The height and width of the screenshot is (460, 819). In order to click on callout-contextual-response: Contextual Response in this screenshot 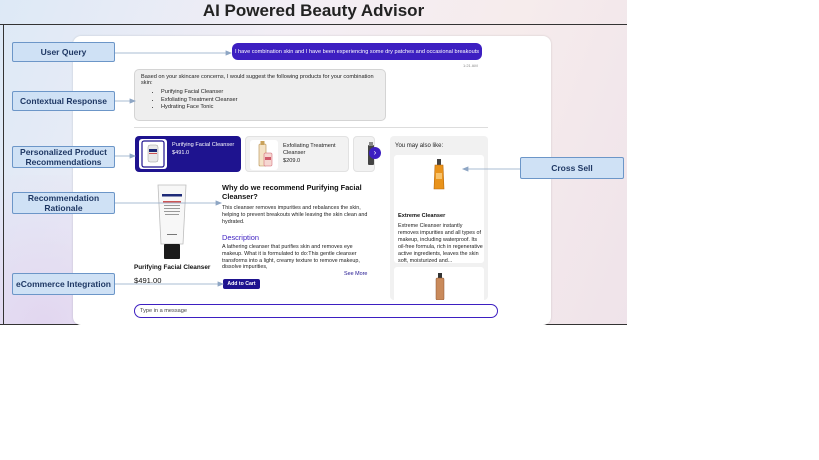, I will do `click(63, 101)`.